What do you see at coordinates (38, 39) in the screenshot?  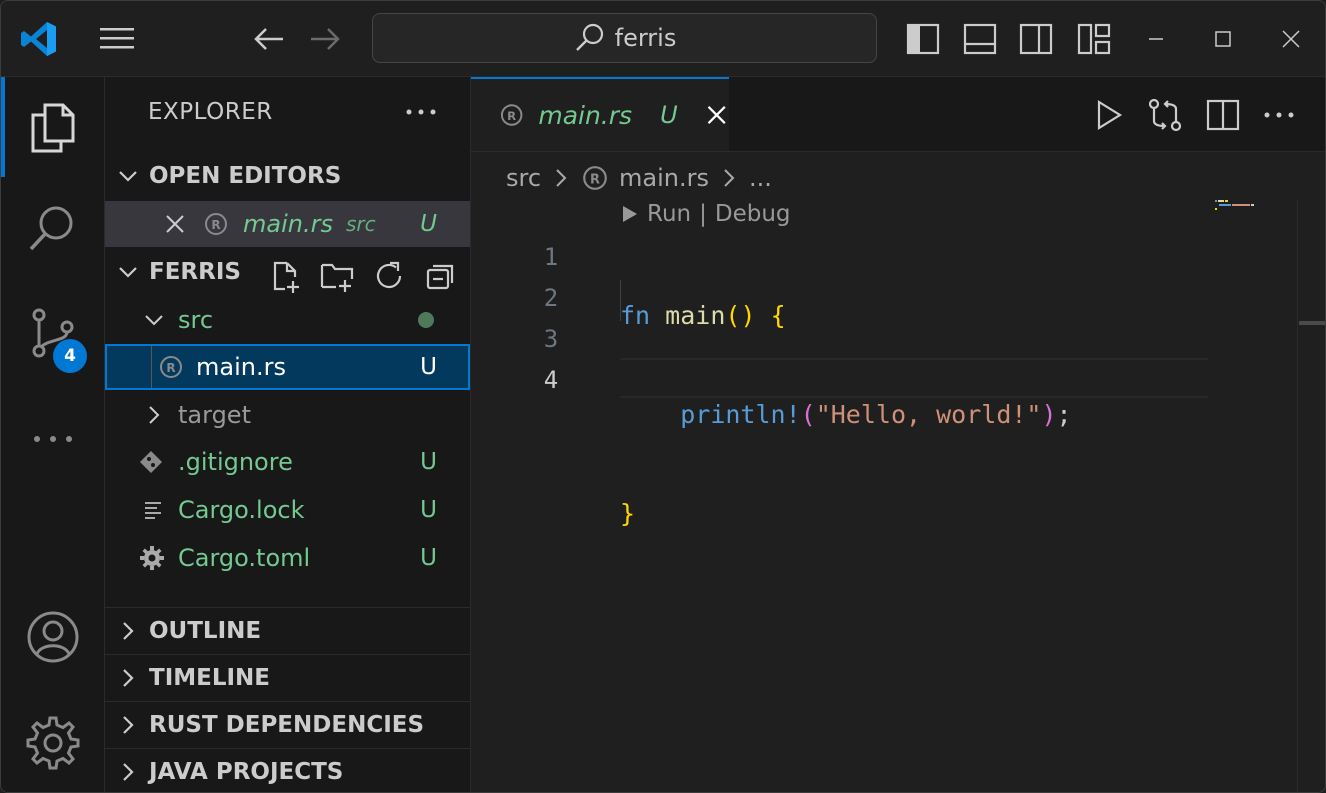 I see `vscode-logo-icon` at bounding box center [38, 39].